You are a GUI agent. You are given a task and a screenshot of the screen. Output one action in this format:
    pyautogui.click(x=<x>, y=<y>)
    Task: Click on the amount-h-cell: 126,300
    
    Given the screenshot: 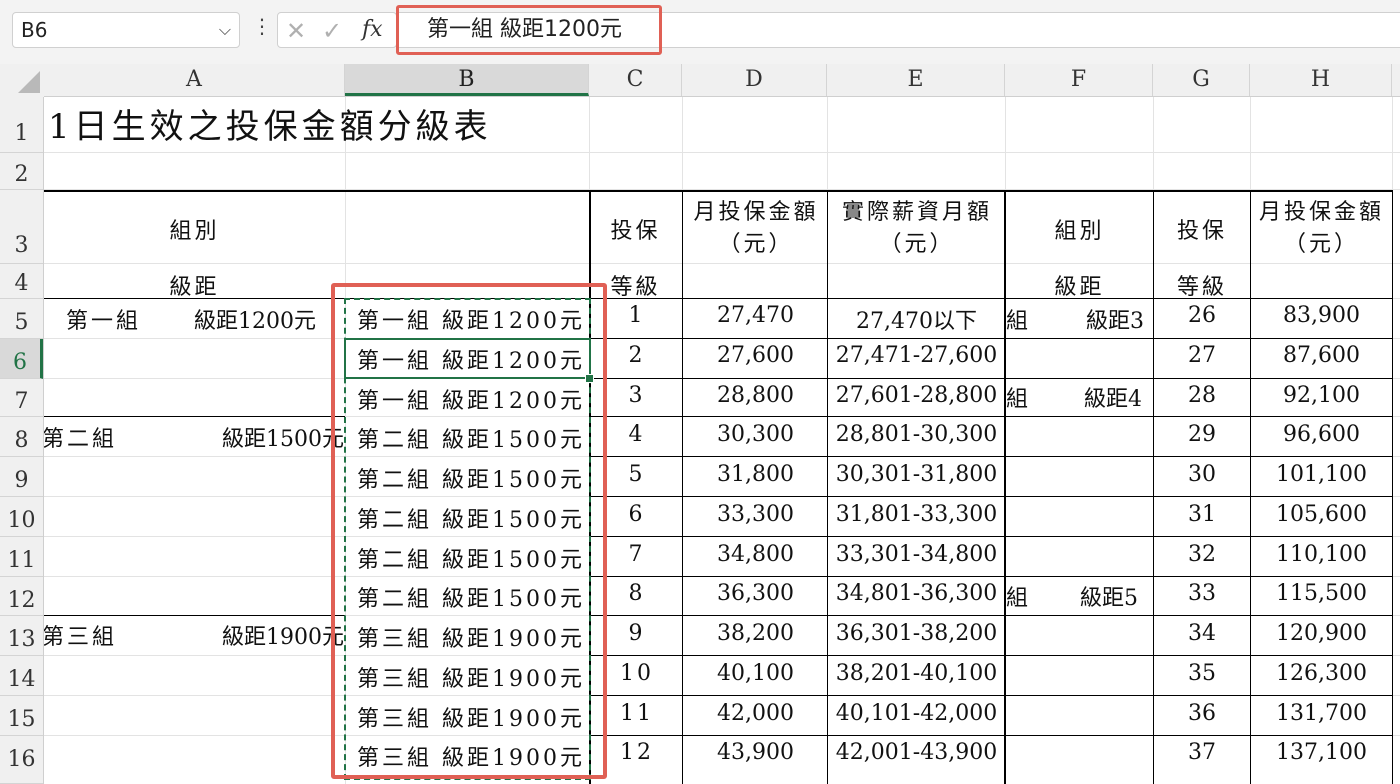 What is the action you would take?
    pyautogui.click(x=1321, y=673)
    